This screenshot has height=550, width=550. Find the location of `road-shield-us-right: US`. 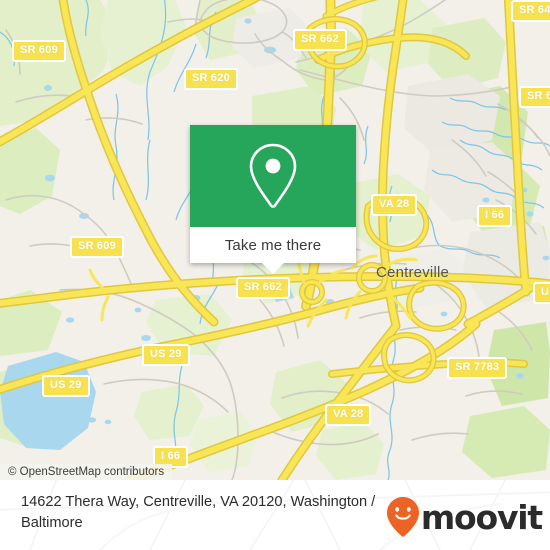

road-shield-us-right: US is located at coordinates (541, 293).